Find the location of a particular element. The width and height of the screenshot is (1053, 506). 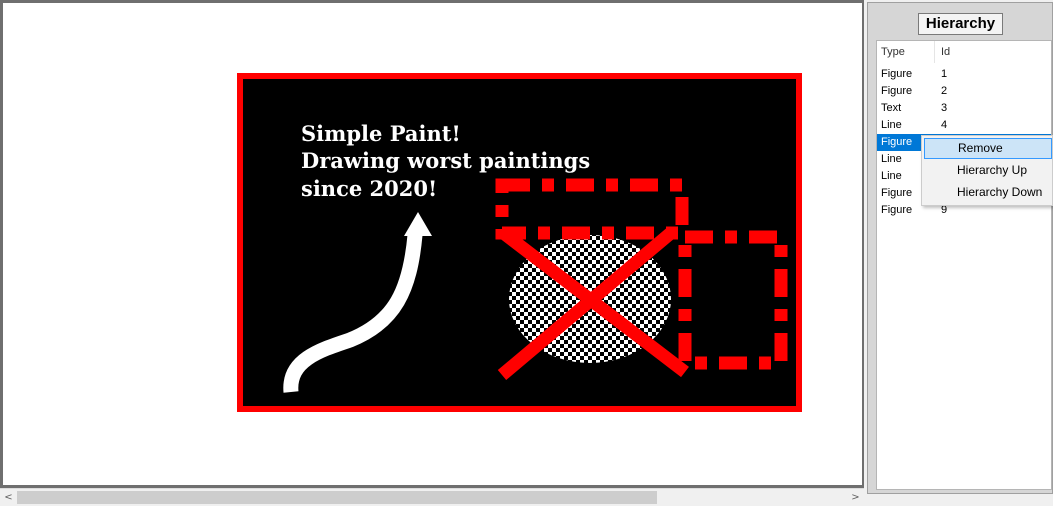

row-type: Text is located at coordinates (891, 108).